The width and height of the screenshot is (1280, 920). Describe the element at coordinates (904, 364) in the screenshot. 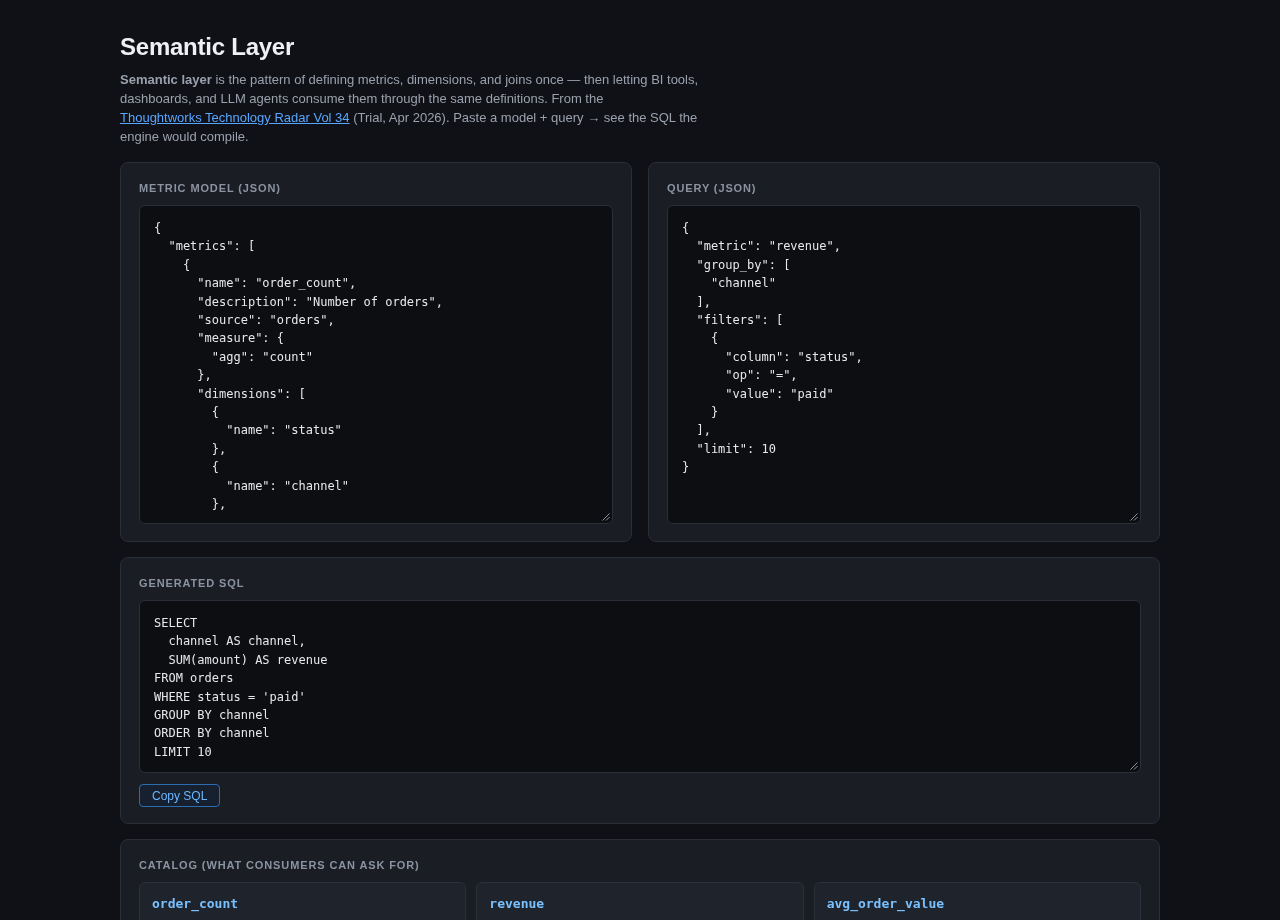

I see `json-editor: { "metric": "revenue", "group_by": [ "channel" ], "filters": [ { "column": "status", "op": "=", "value": "paid" } ], "limit": 10 }` at that location.